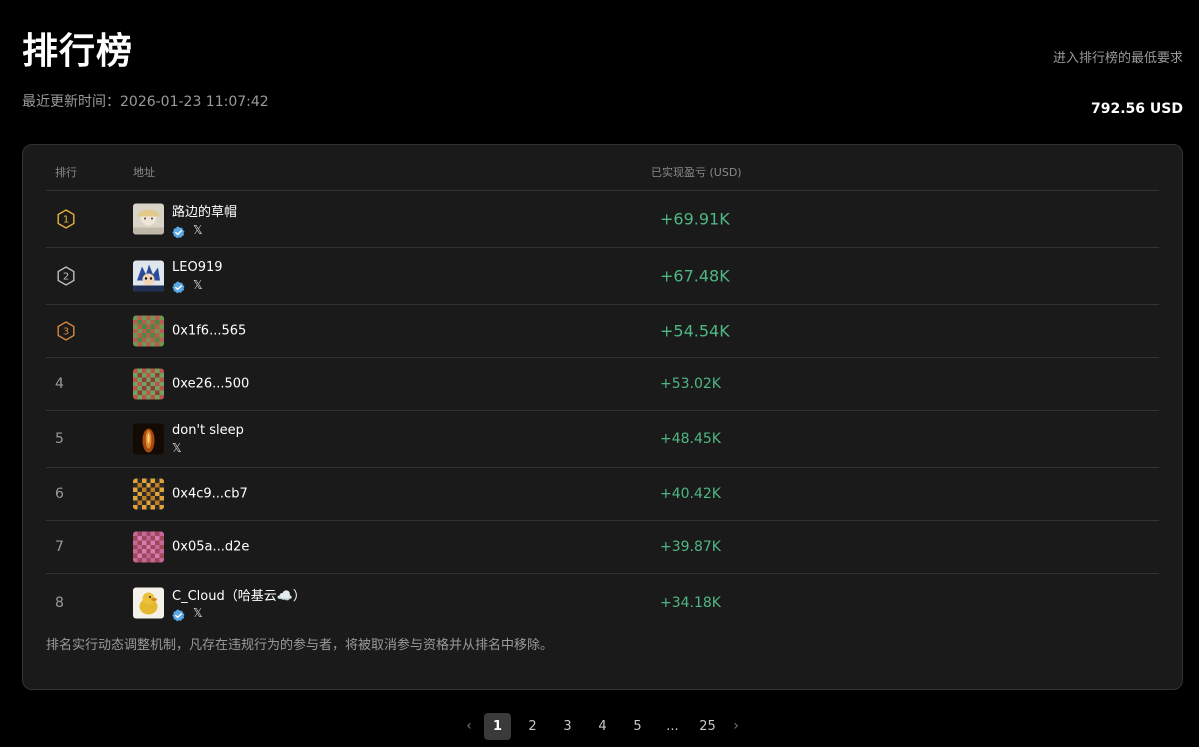 The image size is (1199, 747). Describe the element at coordinates (239, 594) in the screenshot. I see `trader-name: C_Cloud（哈基云☁️）` at that location.